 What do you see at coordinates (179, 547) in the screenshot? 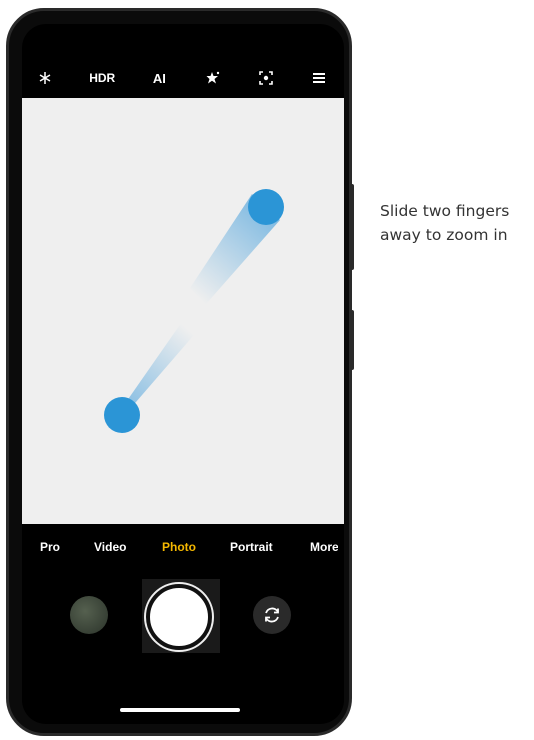
I see `mode-photo: Photo` at bounding box center [179, 547].